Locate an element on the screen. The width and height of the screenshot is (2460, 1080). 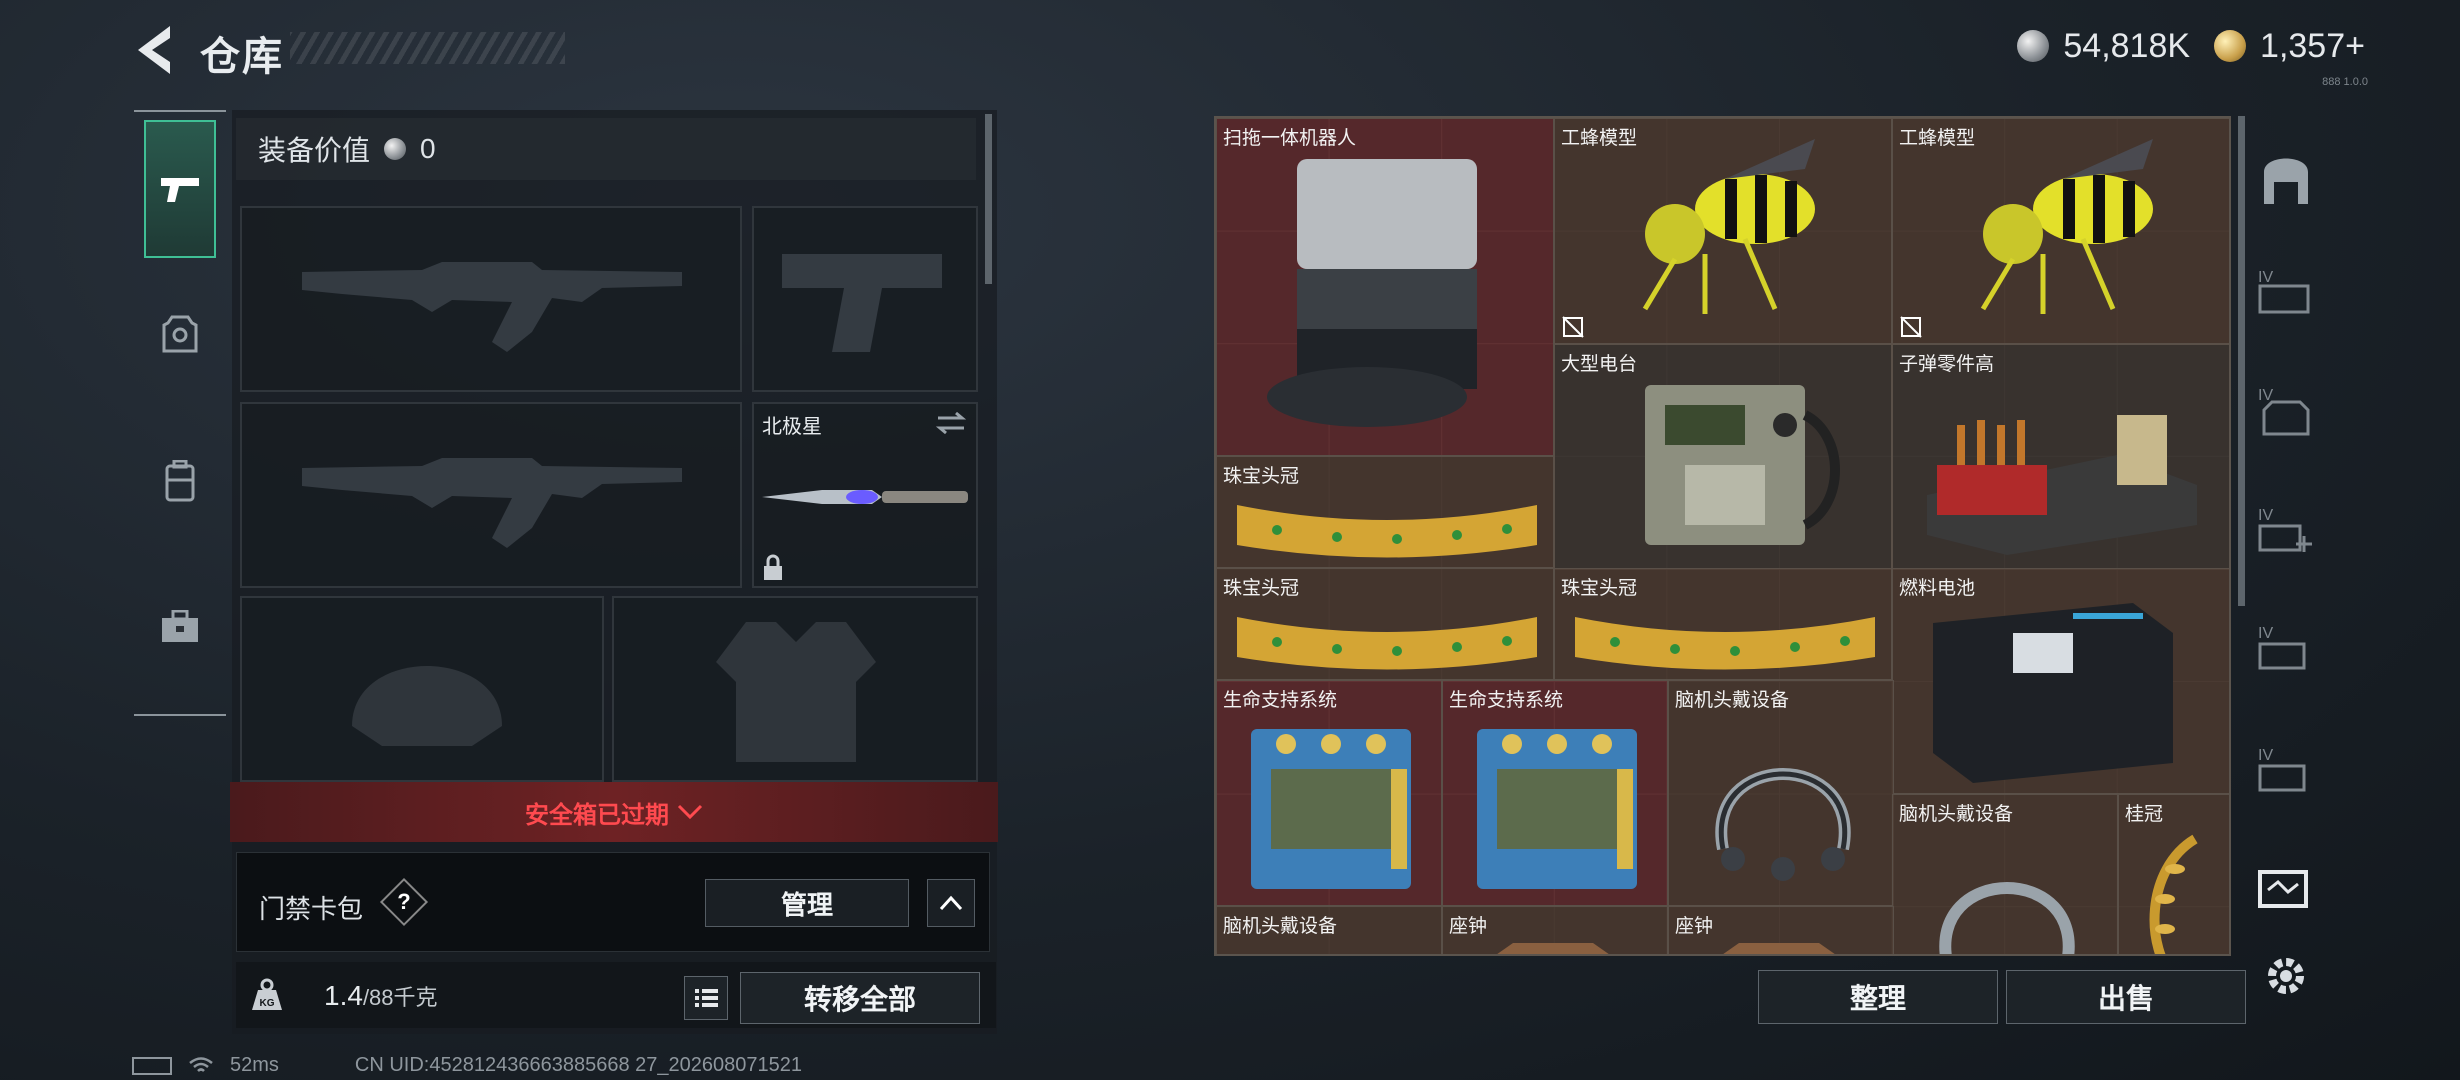
storage-item: 大型电台 is located at coordinates (1723, 457).